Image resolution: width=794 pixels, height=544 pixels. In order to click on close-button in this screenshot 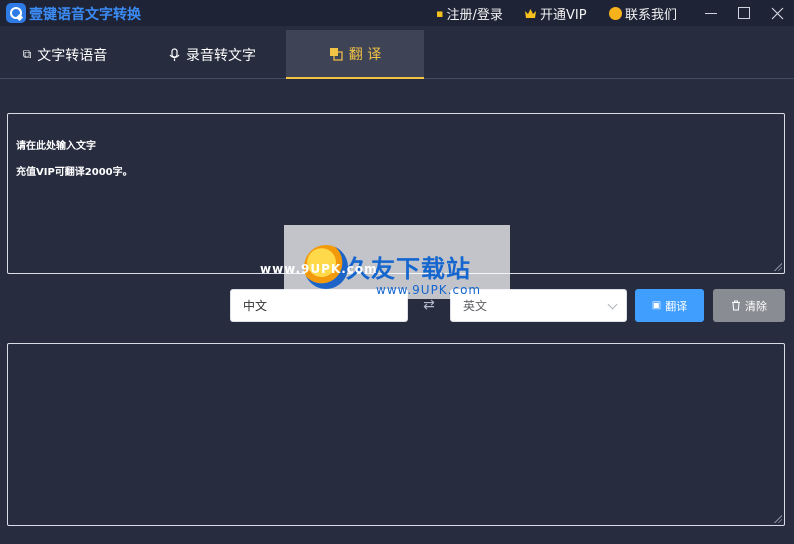, I will do `click(777, 13)`.